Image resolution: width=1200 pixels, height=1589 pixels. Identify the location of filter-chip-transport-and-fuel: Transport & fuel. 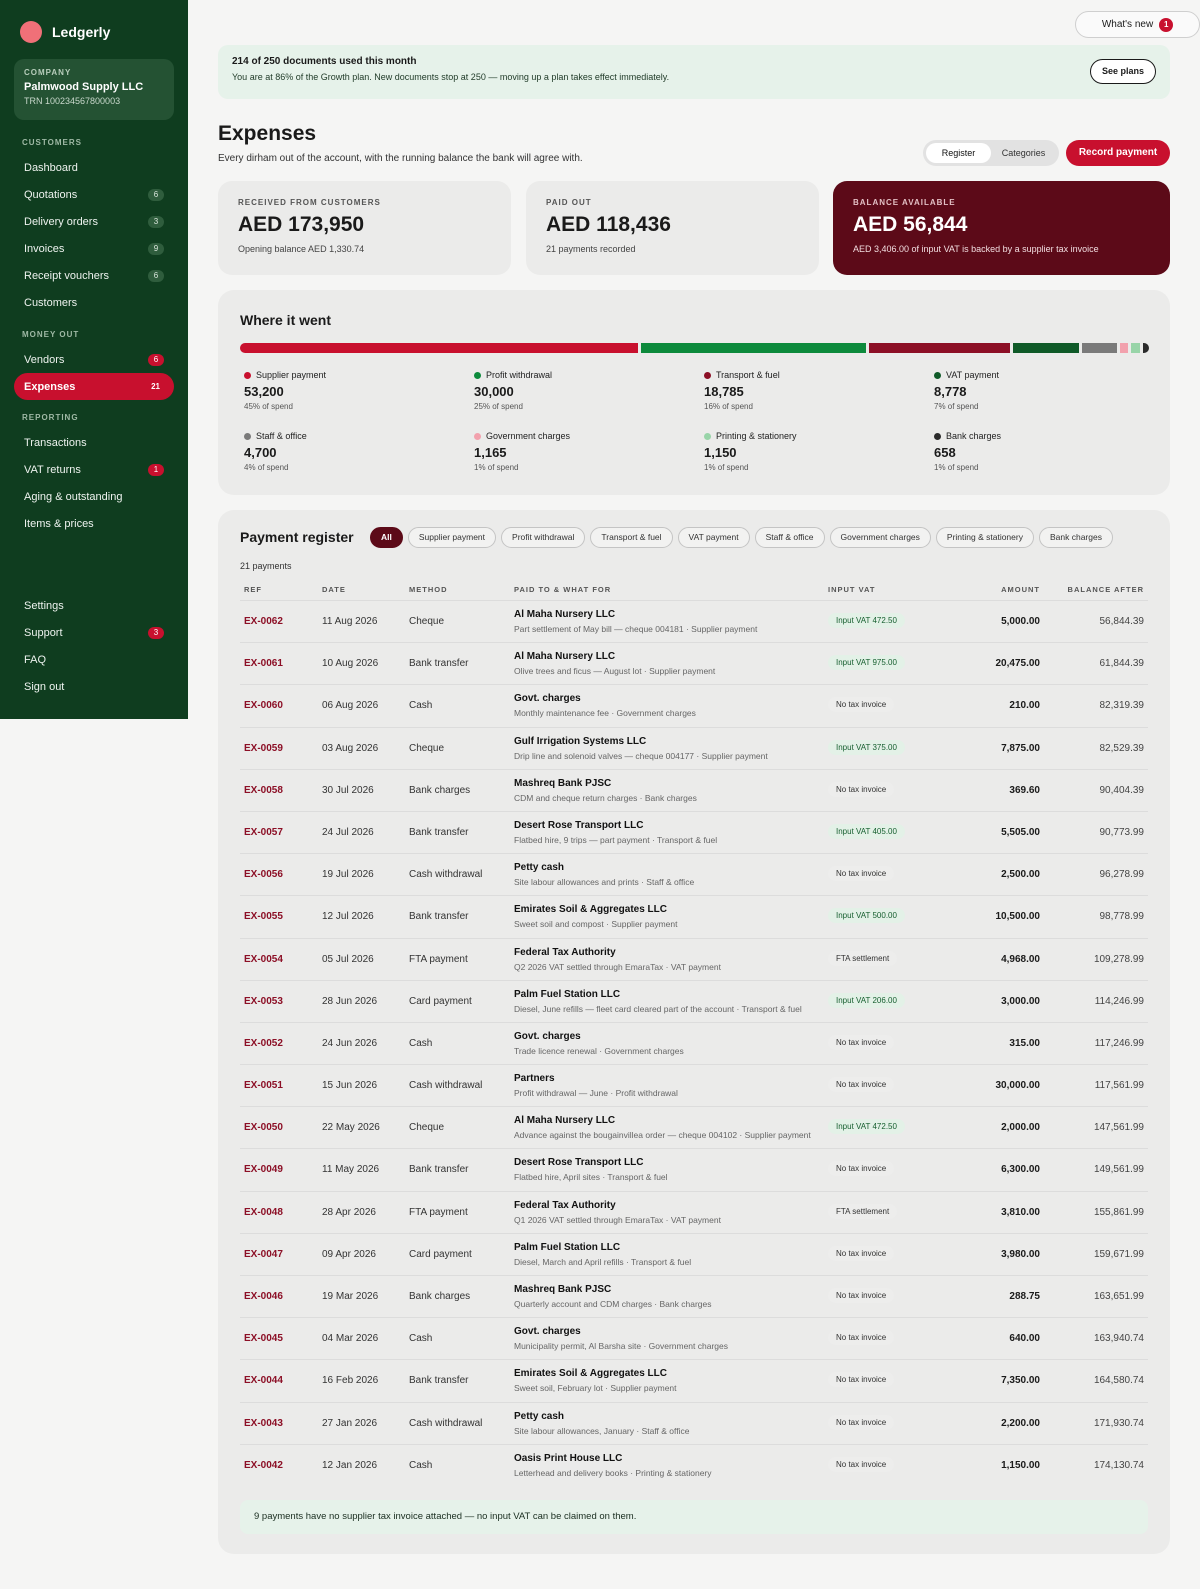
(631, 537).